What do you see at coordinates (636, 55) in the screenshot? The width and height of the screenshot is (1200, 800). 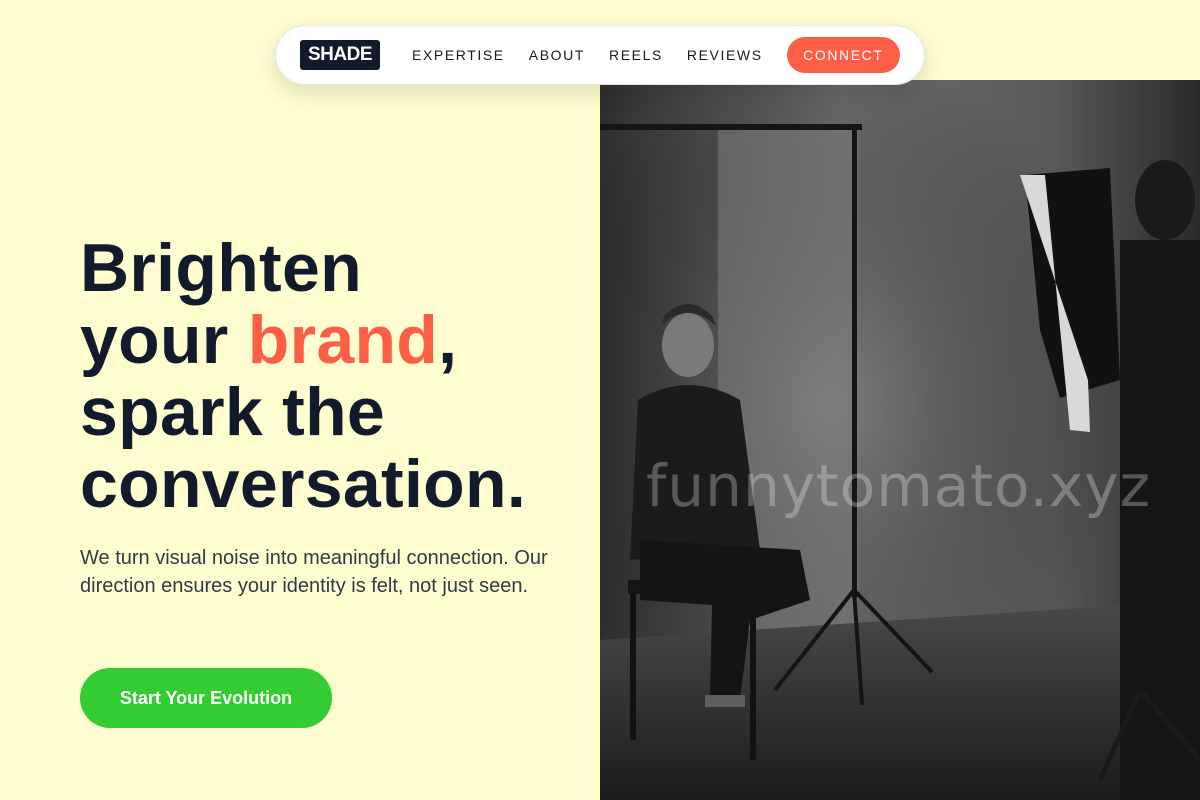 I see `nav-link-reels: REELS` at bounding box center [636, 55].